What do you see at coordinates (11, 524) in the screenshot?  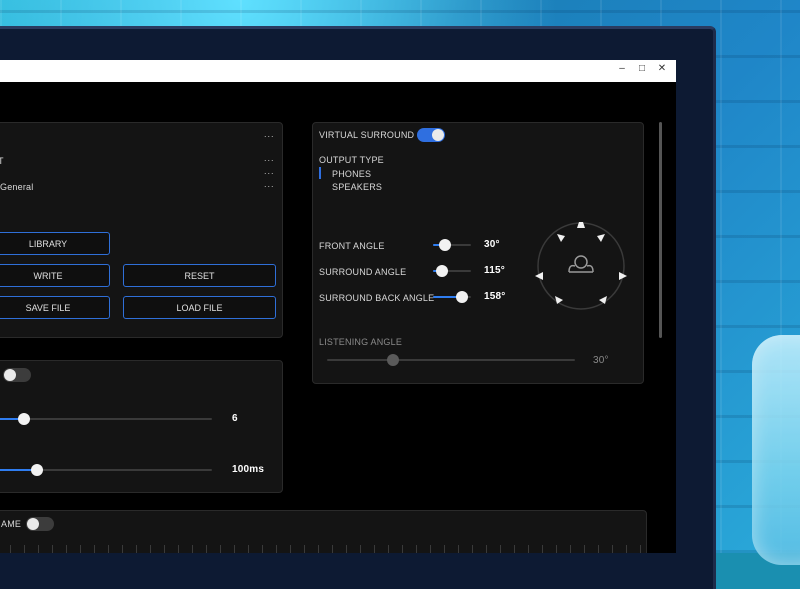 I see `bottom-panel-label: AME` at bounding box center [11, 524].